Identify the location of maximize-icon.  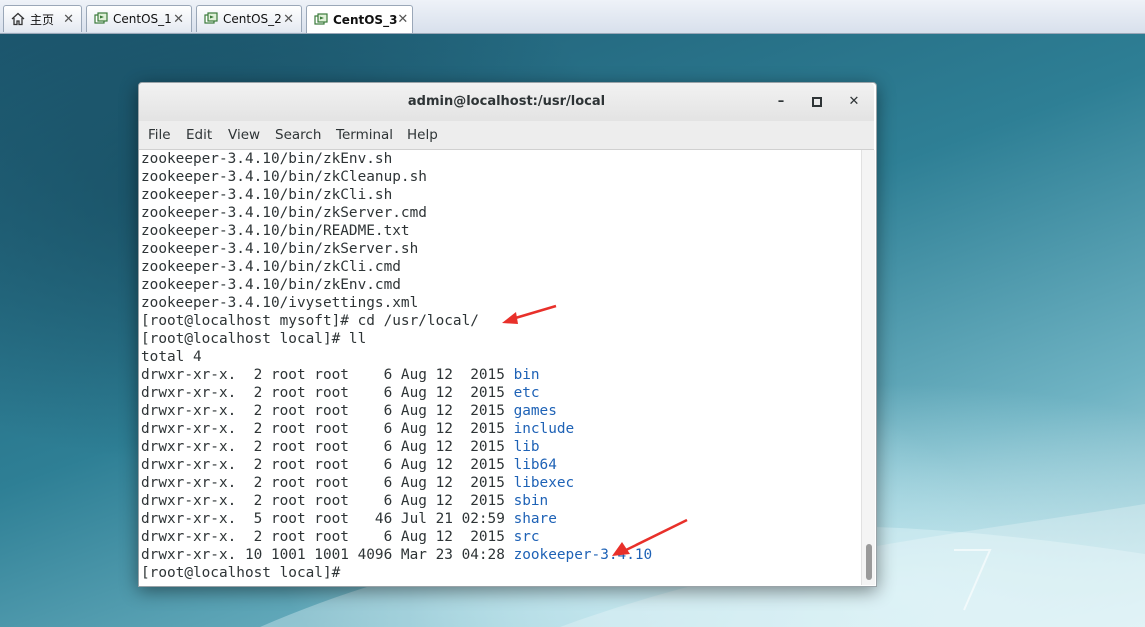
(817, 102).